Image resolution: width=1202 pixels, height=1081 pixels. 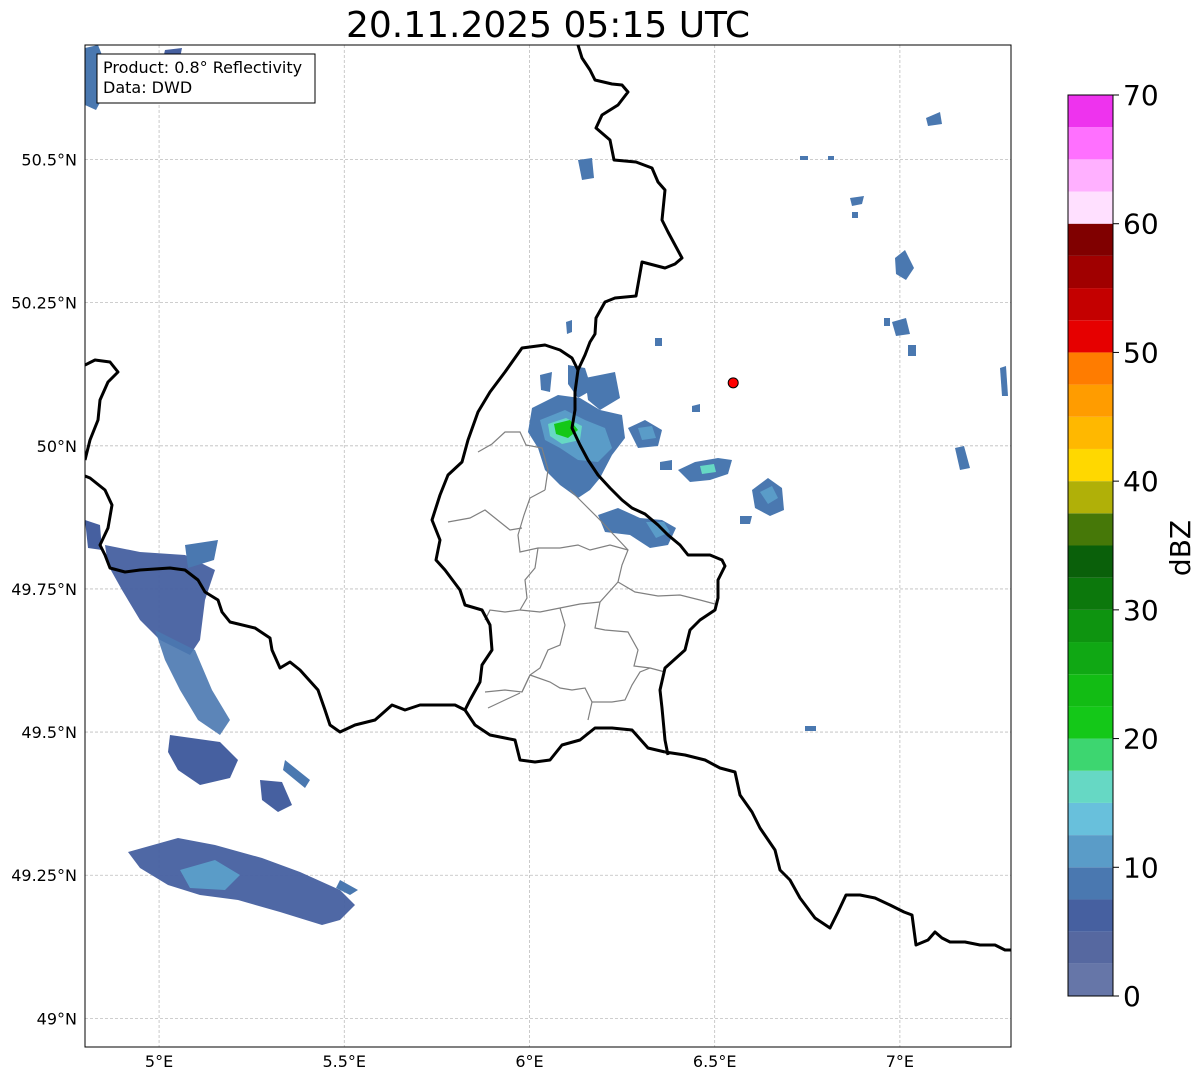 What do you see at coordinates (202, 67) in the screenshot?
I see `info-product: Product: 0.8° Reflectivity` at bounding box center [202, 67].